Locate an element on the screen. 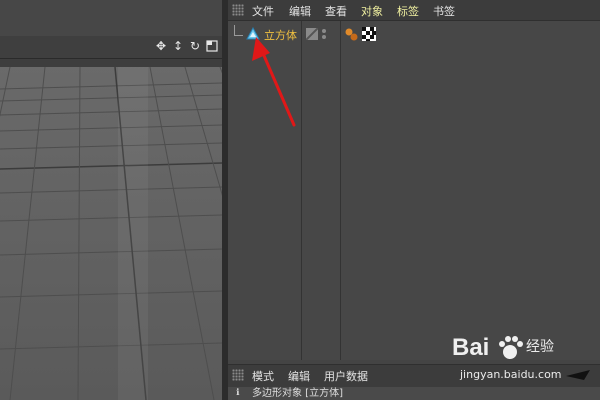  viewport-nav-icons: ✥ ↕ ↻ is located at coordinates (186, 46).